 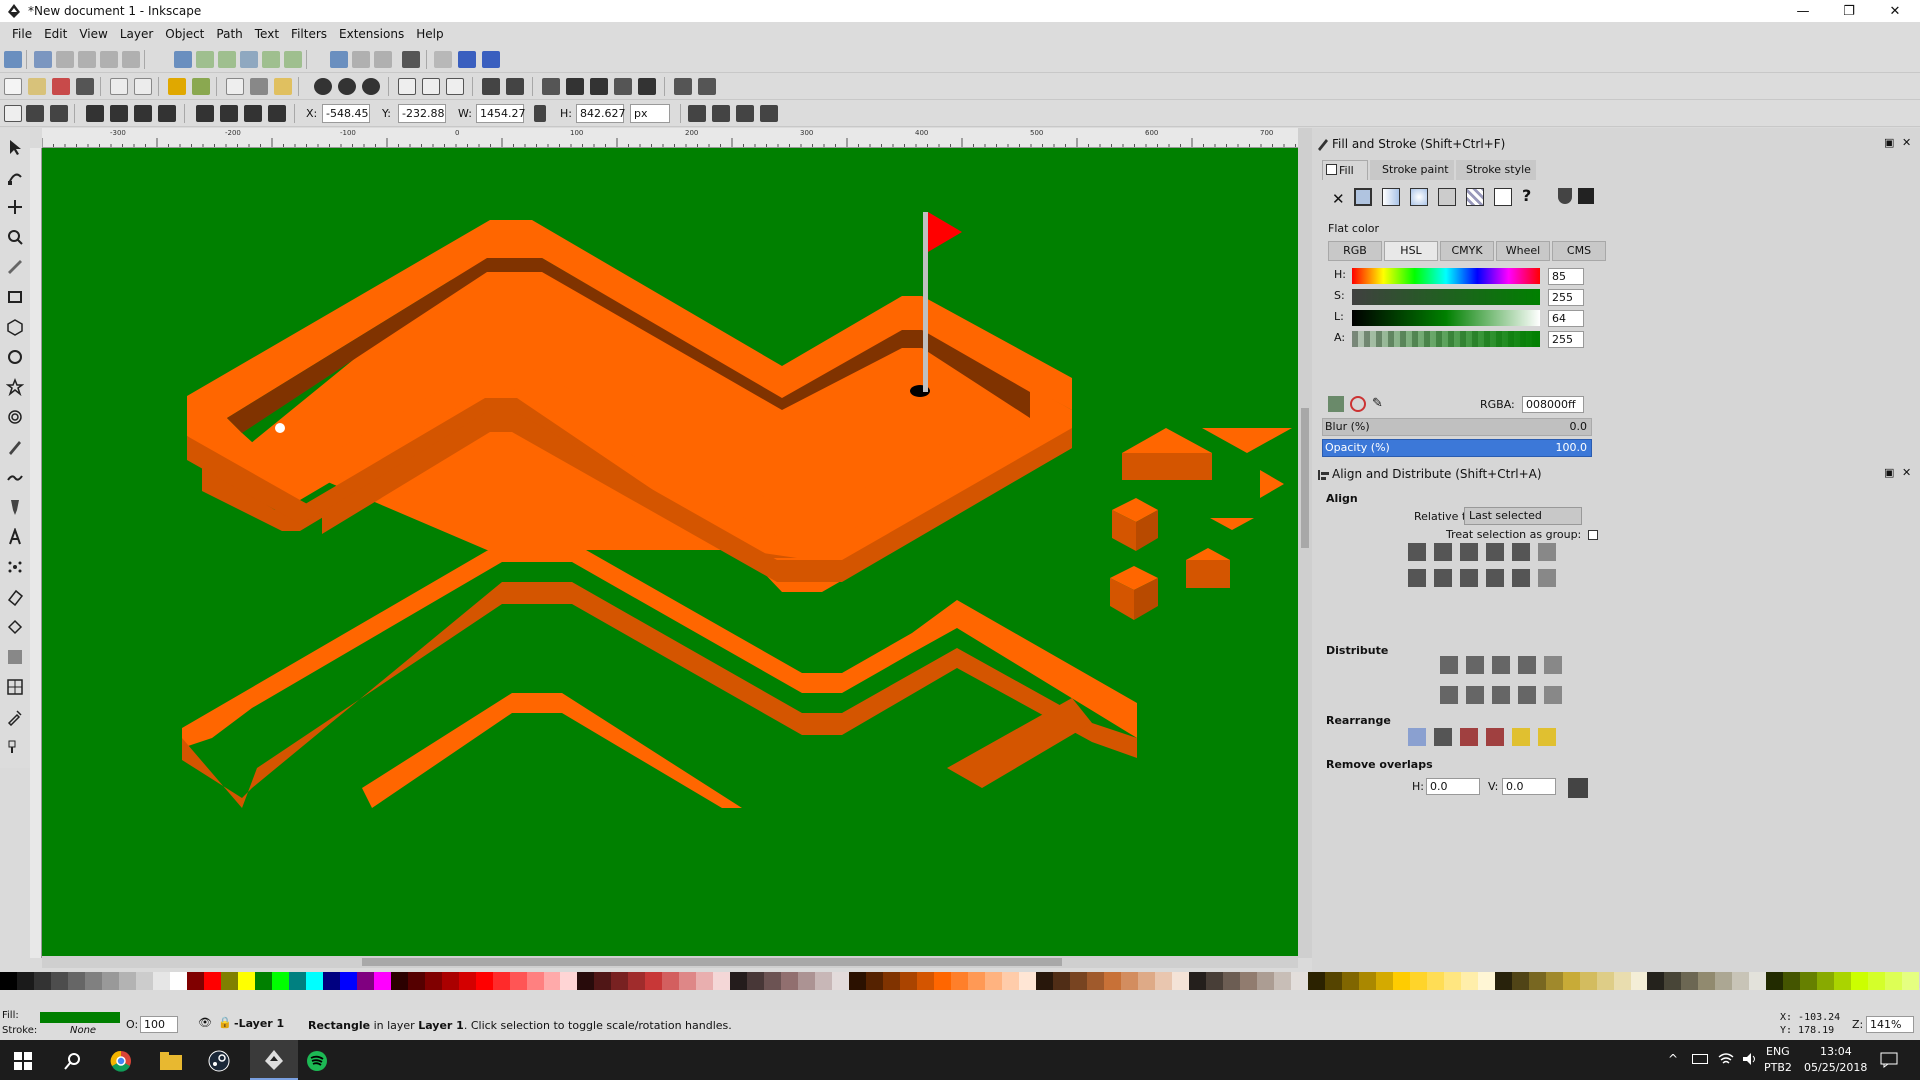 What do you see at coordinates (1475, 665) in the screenshot?
I see `distribute-center-h-icon` at bounding box center [1475, 665].